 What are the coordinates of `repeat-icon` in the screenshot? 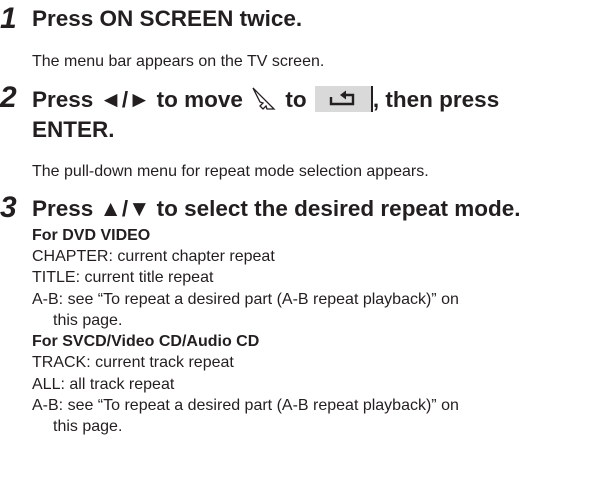 It's located at (343, 99).